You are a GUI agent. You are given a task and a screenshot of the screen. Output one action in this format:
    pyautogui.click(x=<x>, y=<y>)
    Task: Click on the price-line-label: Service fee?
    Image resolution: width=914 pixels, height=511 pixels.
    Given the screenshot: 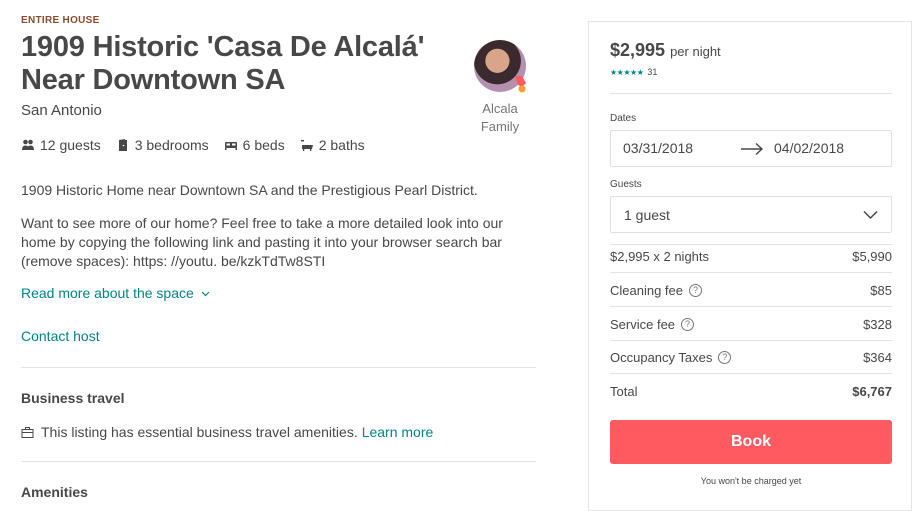 What is the action you would take?
    pyautogui.click(x=652, y=324)
    